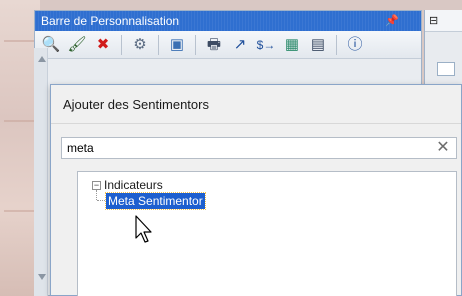  Describe the element at coordinates (96, 185) in the screenshot. I see `collapse-icon: −` at that location.